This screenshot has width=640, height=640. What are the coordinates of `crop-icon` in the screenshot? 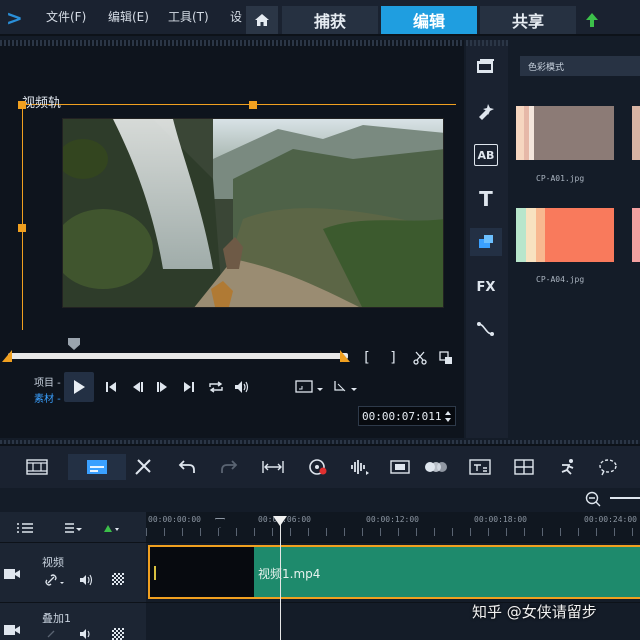 It's located at (345, 386).